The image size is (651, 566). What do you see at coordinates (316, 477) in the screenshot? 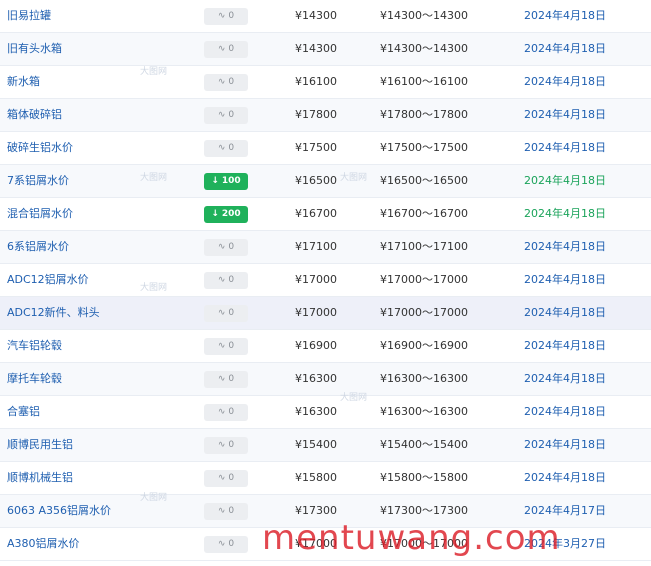
I see `price-value: ¥15800` at bounding box center [316, 477].